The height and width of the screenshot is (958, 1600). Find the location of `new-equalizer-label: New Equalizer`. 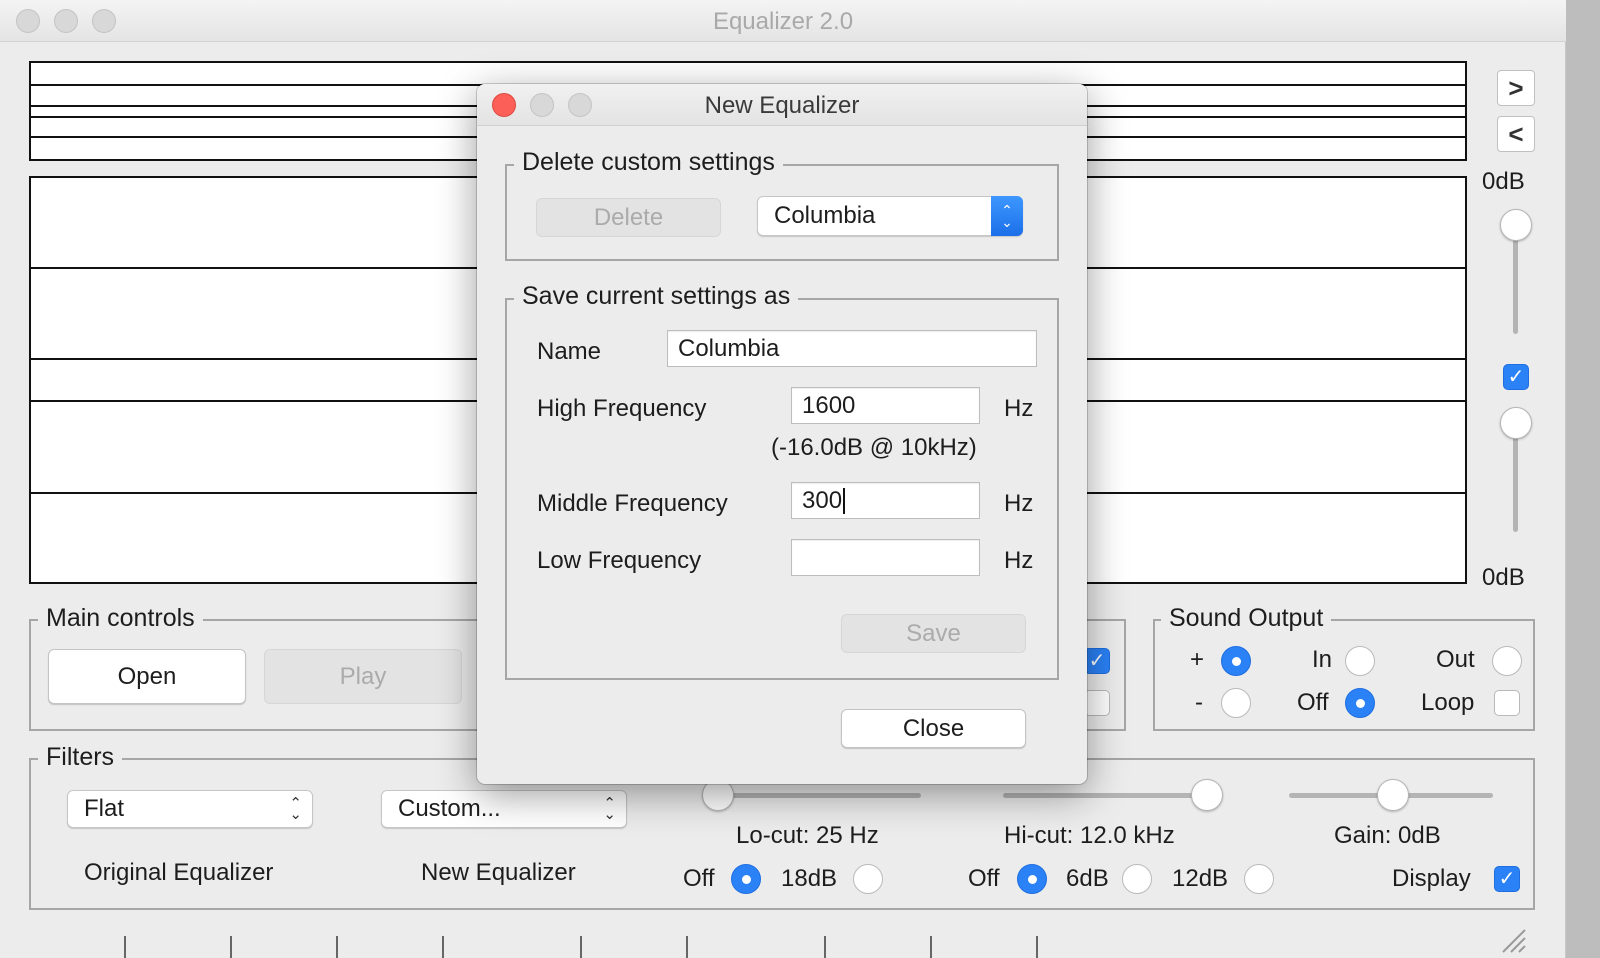

new-equalizer-label: New Equalizer is located at coordinates (498, 872).